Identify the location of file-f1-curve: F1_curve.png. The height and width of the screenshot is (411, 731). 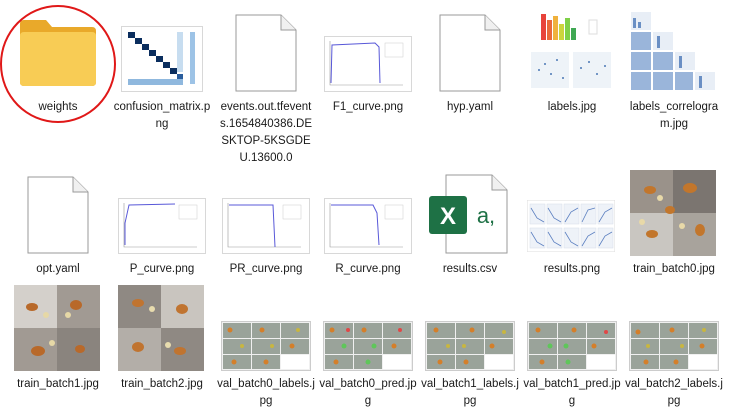
(368, 62).